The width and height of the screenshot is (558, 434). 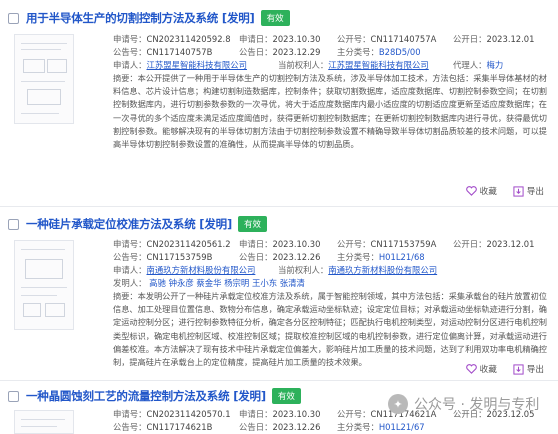 What do you see at coordinates (378, 65) in the screenshot?
I see `current-owner-link: 江苏盟星智能科技有限公司` at bounding box center [378, 65].